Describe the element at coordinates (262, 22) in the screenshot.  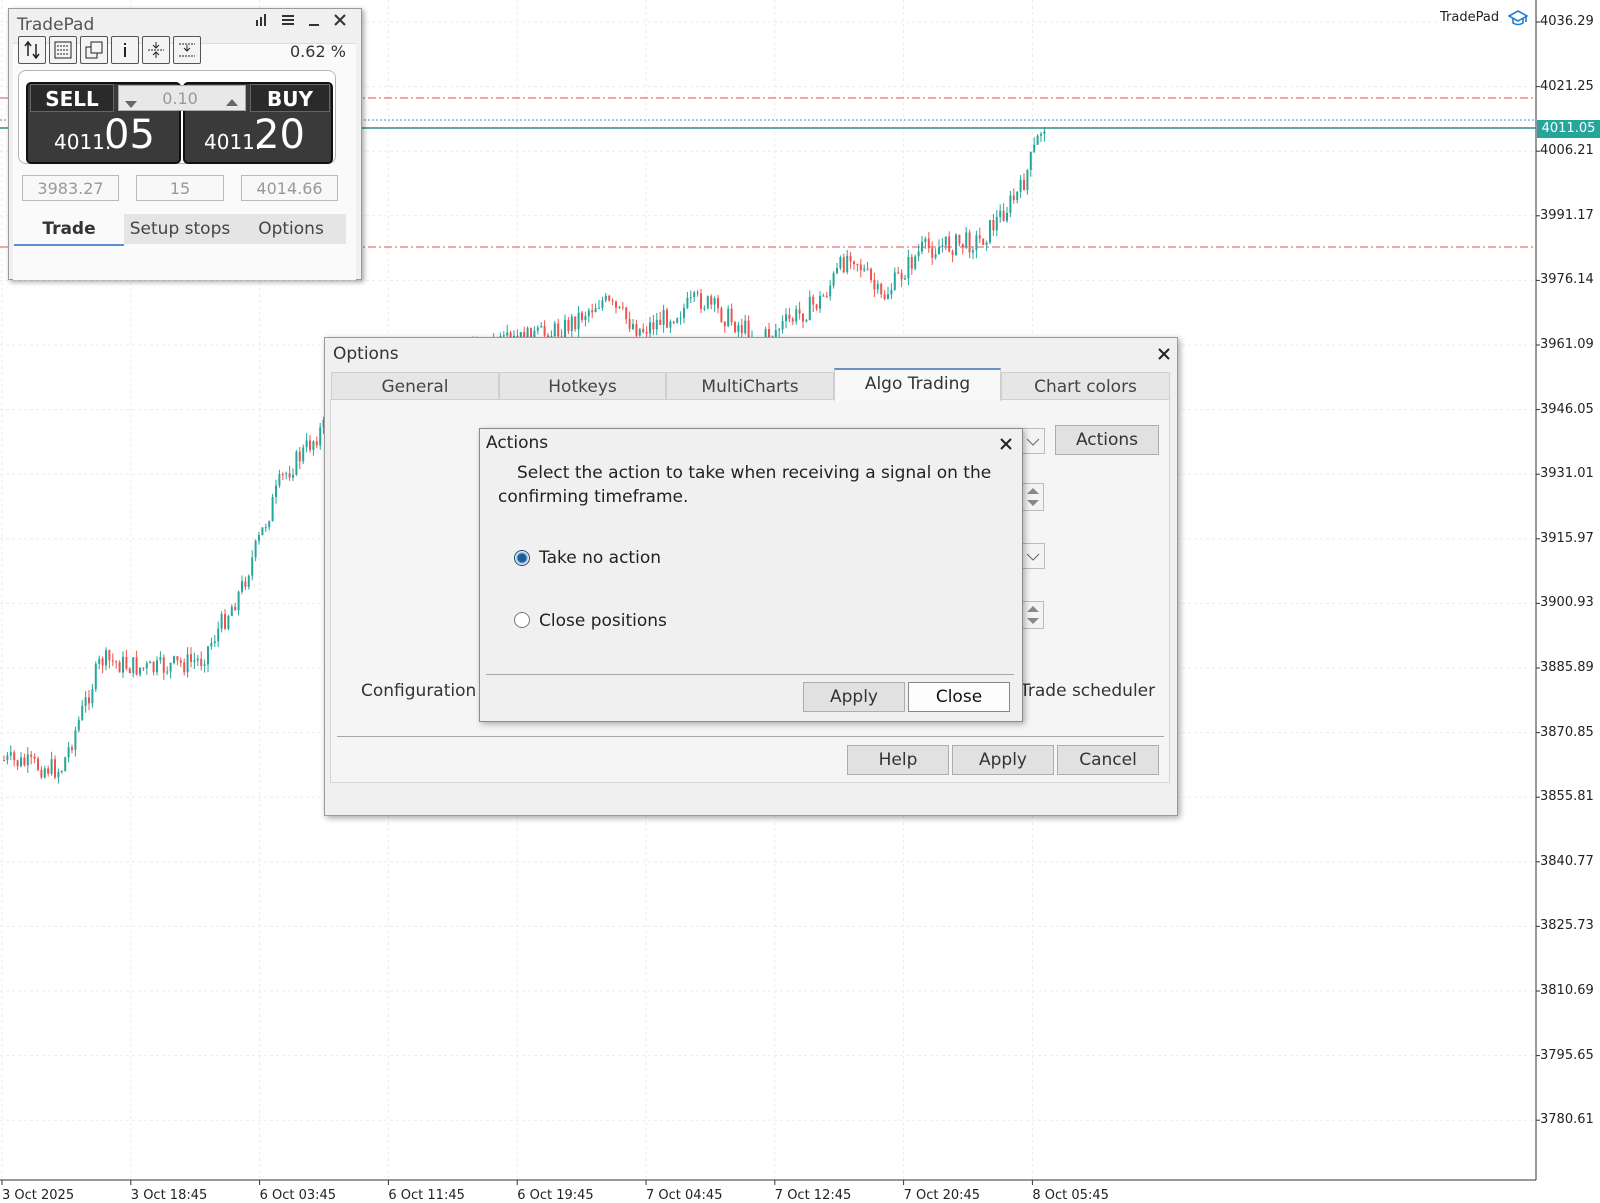
I see `signal-bars-icon` at that location.